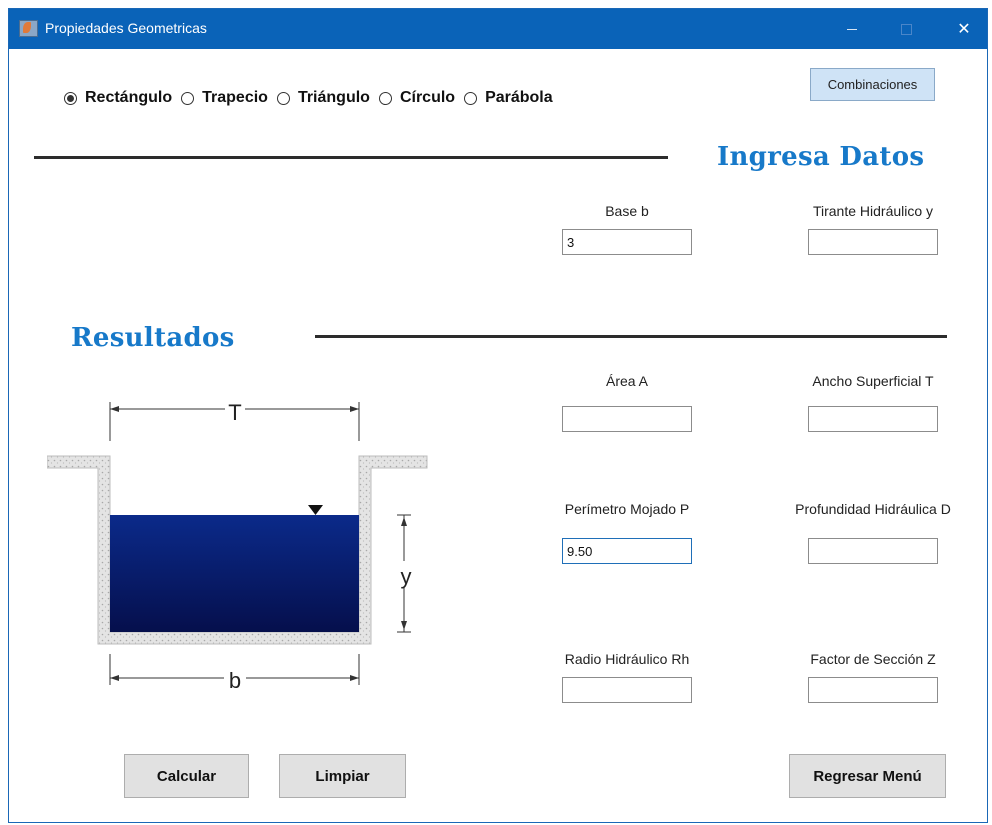  What do you see at coordinates (519, 98) in the screenshot?
I see `radio-label: Parábola` at bounding box center [519, 98].